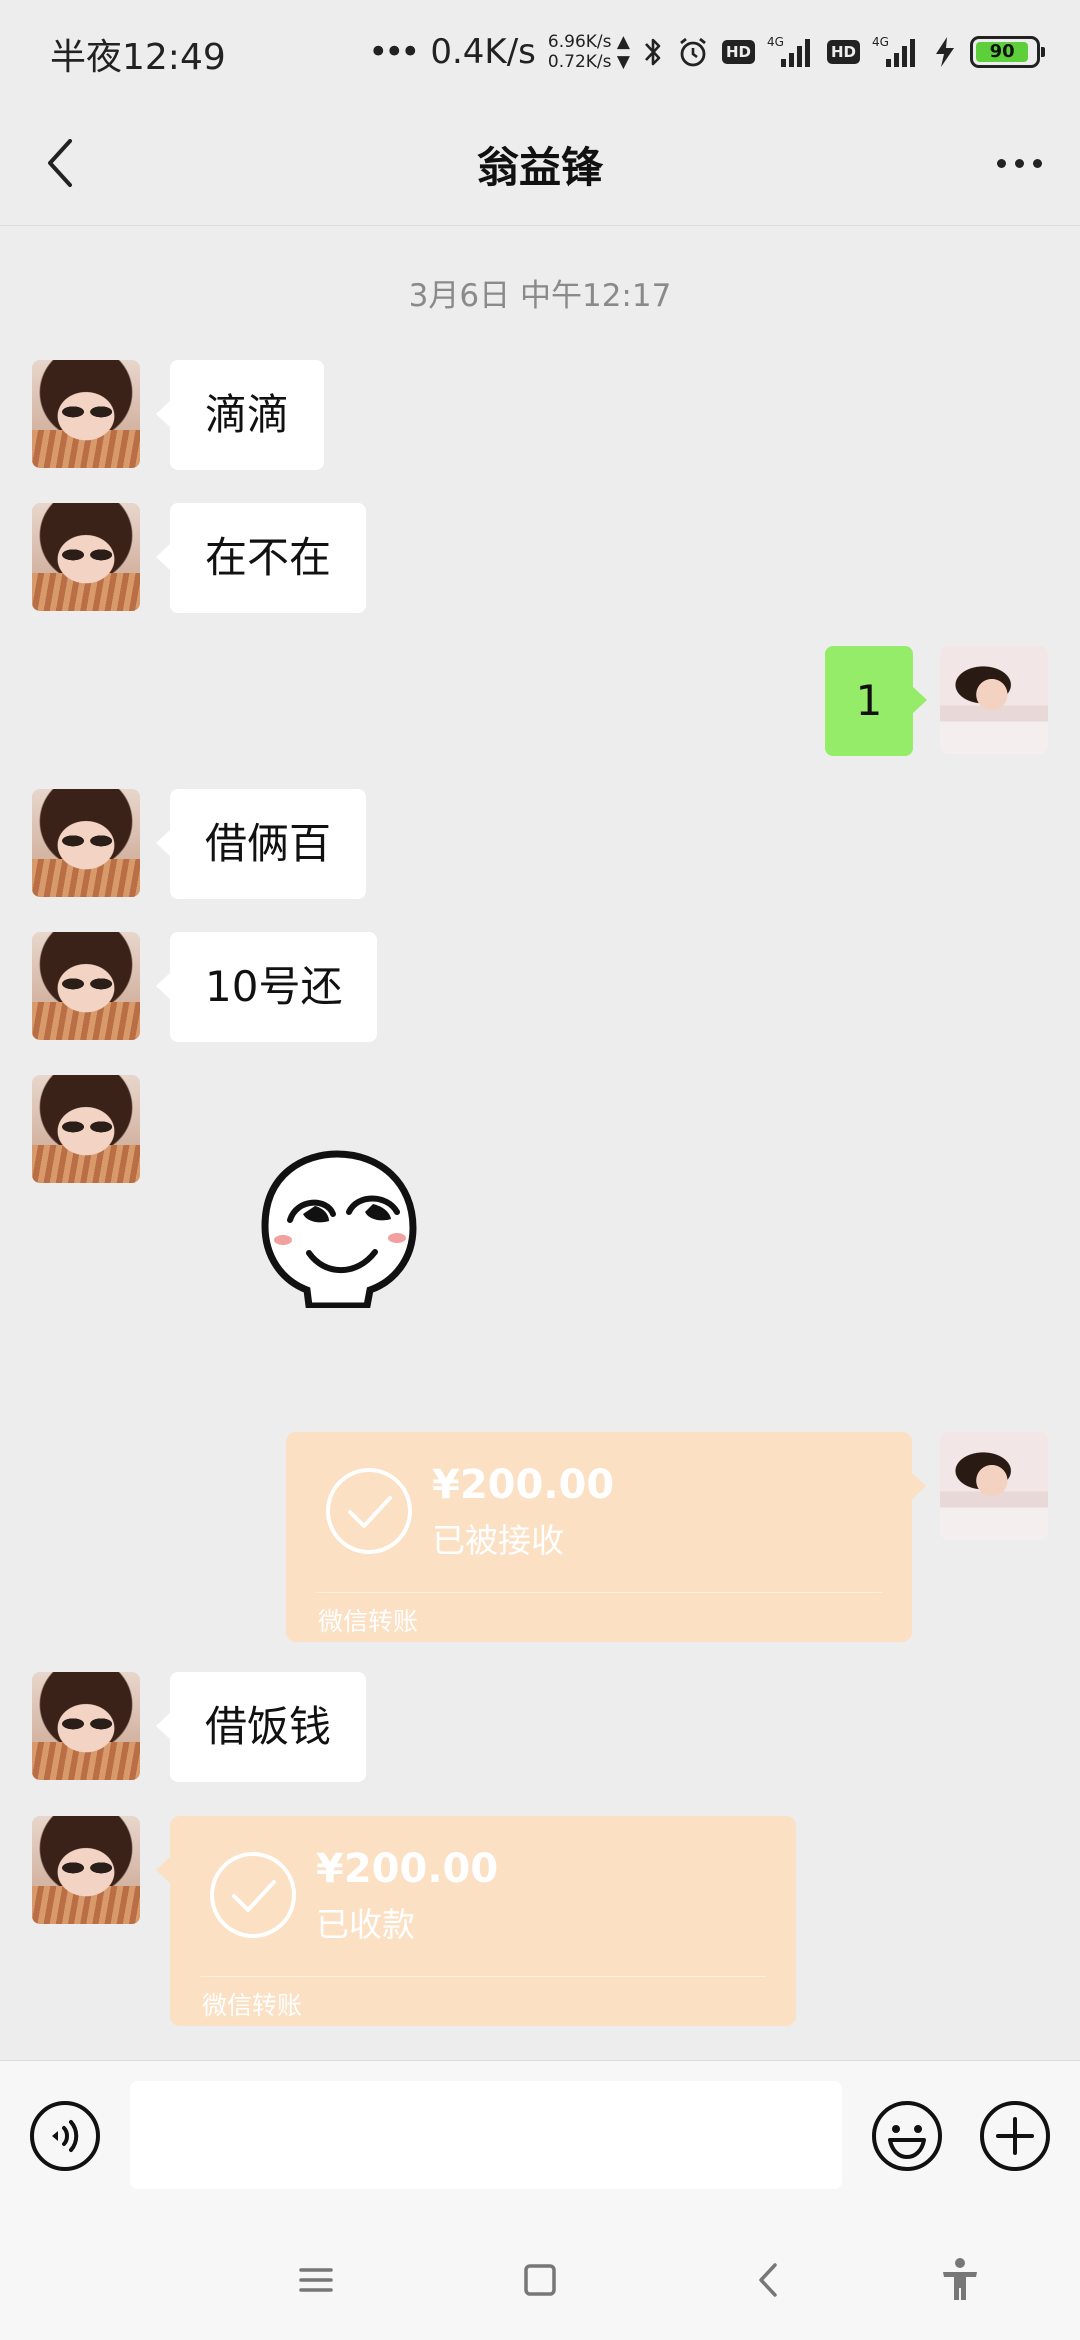 This screenshot has height=2340, width=1080. I want to click on message-timestamp: 3月6日 中午12:17, so click(540, 296).